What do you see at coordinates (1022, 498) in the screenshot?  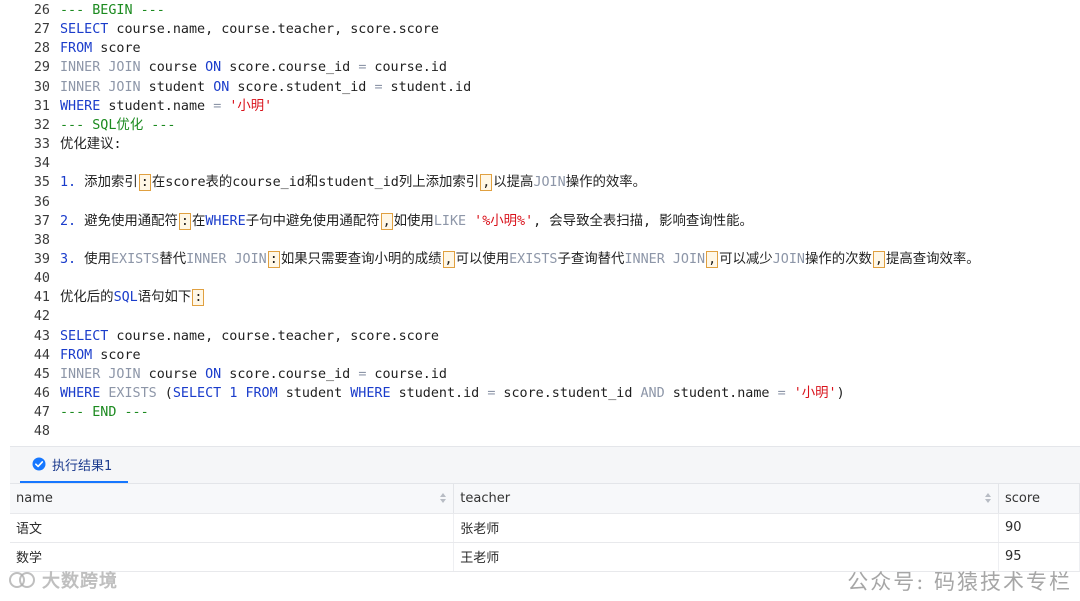 I see `column-header-label: score` at bounding box center [1022, 498].